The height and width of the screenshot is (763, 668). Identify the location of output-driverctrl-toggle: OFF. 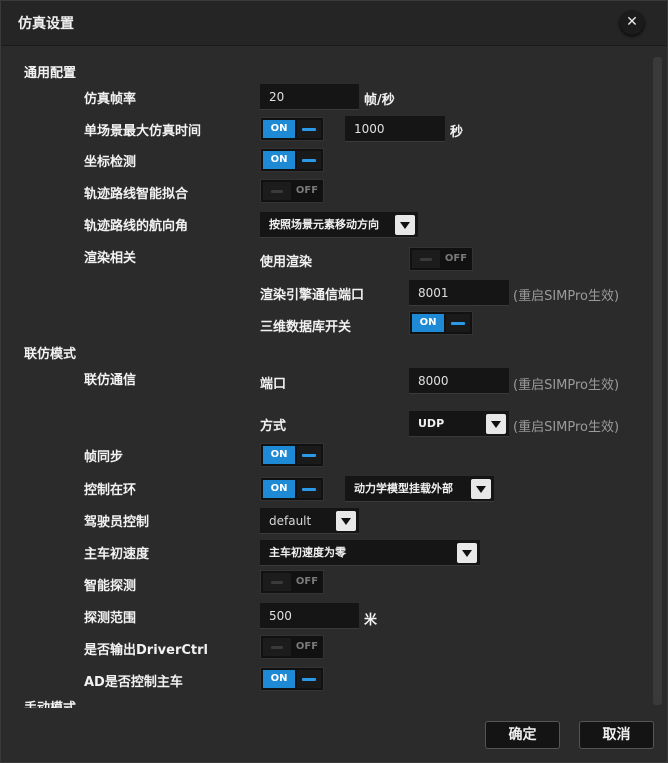
(292, 647).